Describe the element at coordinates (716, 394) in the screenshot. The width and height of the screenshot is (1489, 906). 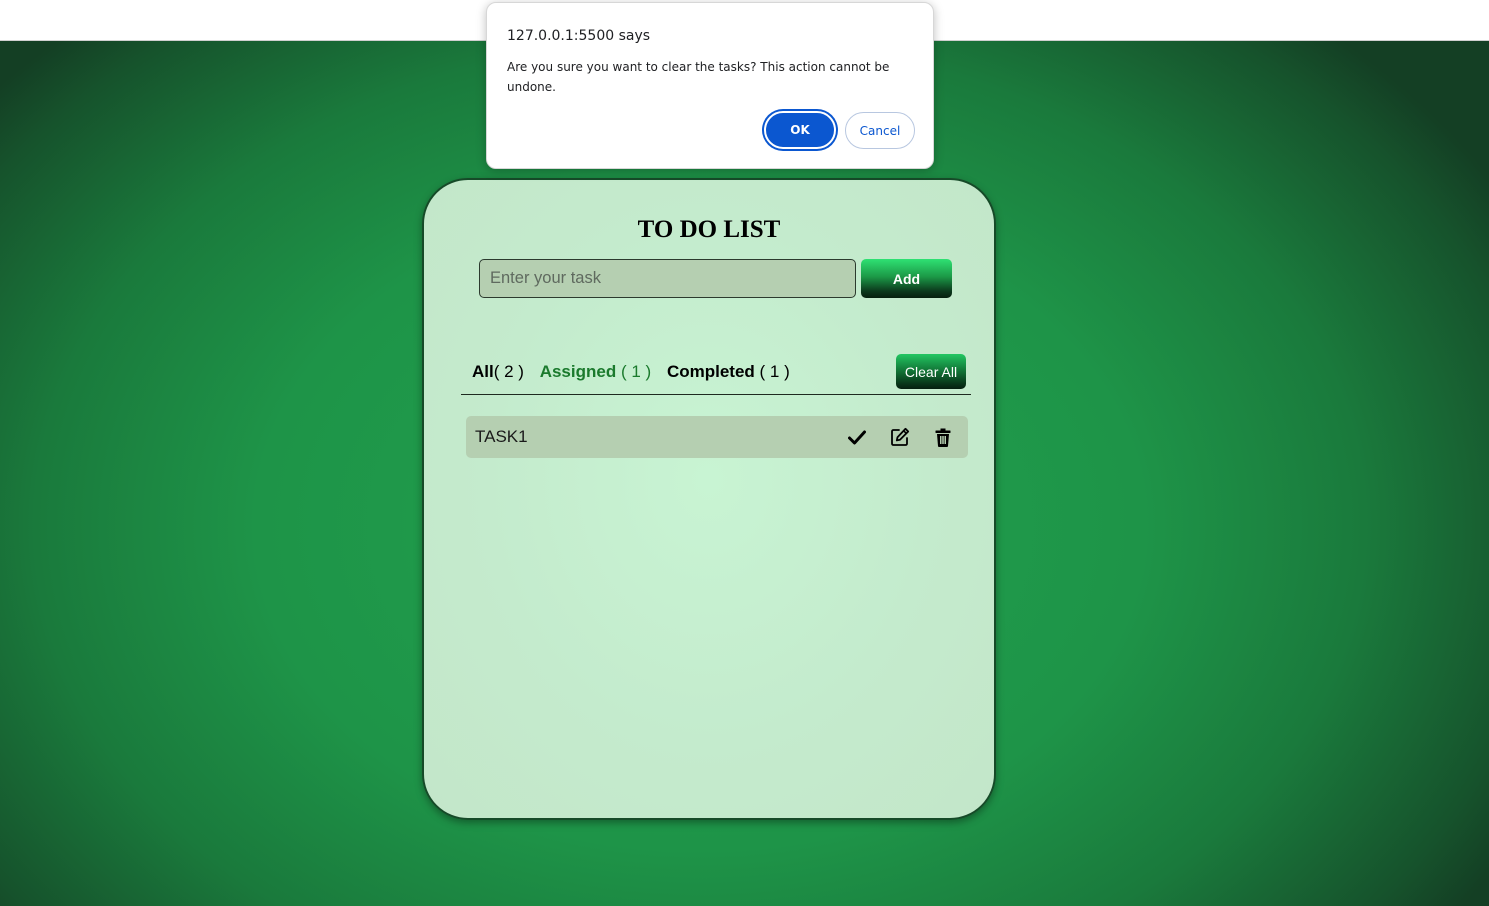
I see `divider` at that location.